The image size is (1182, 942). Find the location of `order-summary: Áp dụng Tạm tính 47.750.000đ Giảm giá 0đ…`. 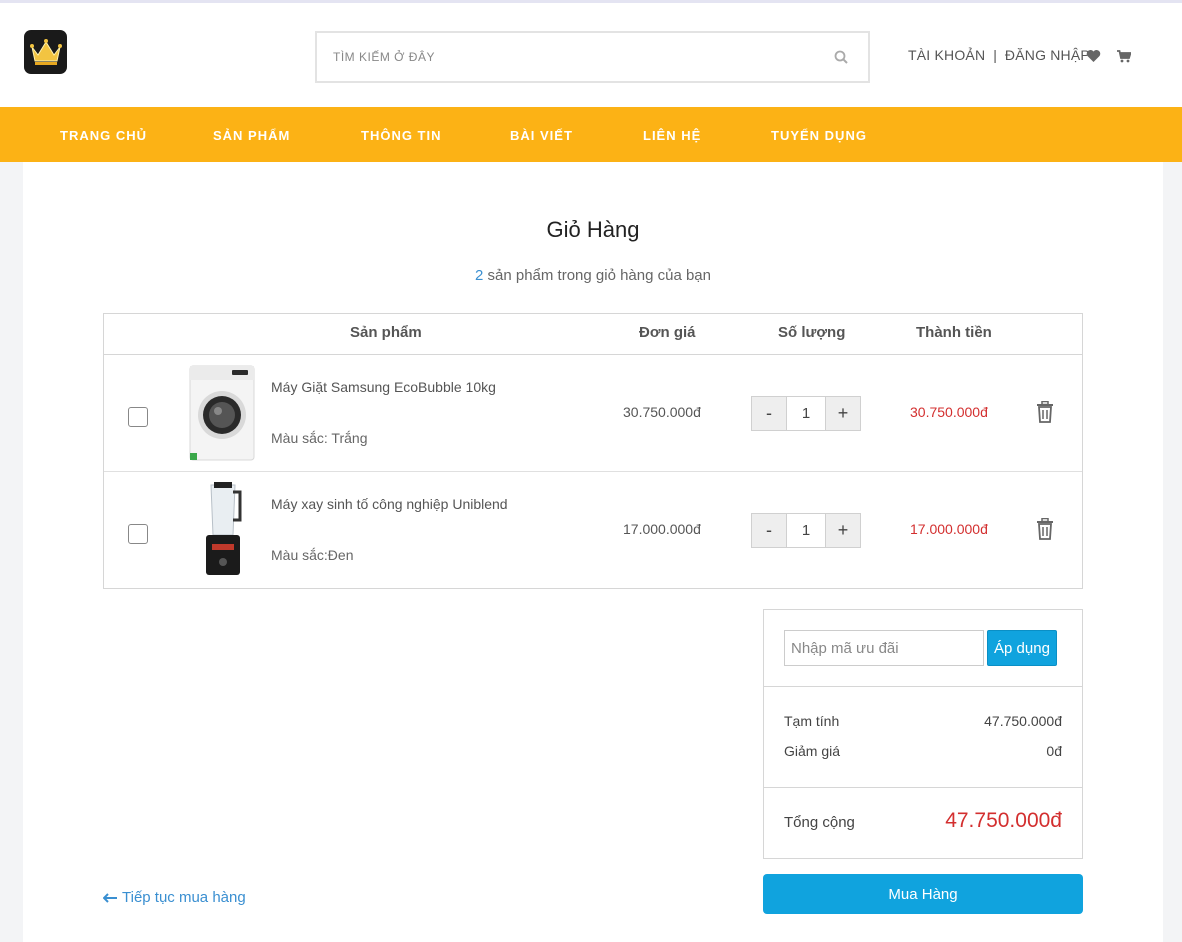

order-summary: Áp dụng Tạm tính 47.750.000đ Giảm giá 0đ… is located at coordinates (923, 734).